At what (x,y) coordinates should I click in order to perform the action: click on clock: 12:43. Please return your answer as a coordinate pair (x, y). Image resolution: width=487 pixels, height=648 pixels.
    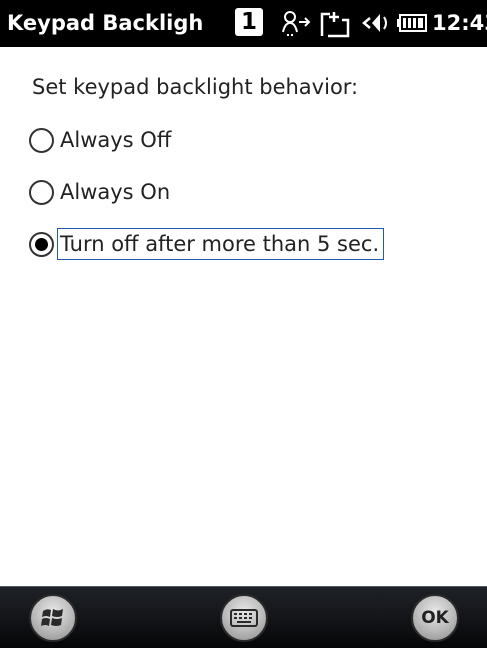
    Looking at the image, I should click on (459, 23).